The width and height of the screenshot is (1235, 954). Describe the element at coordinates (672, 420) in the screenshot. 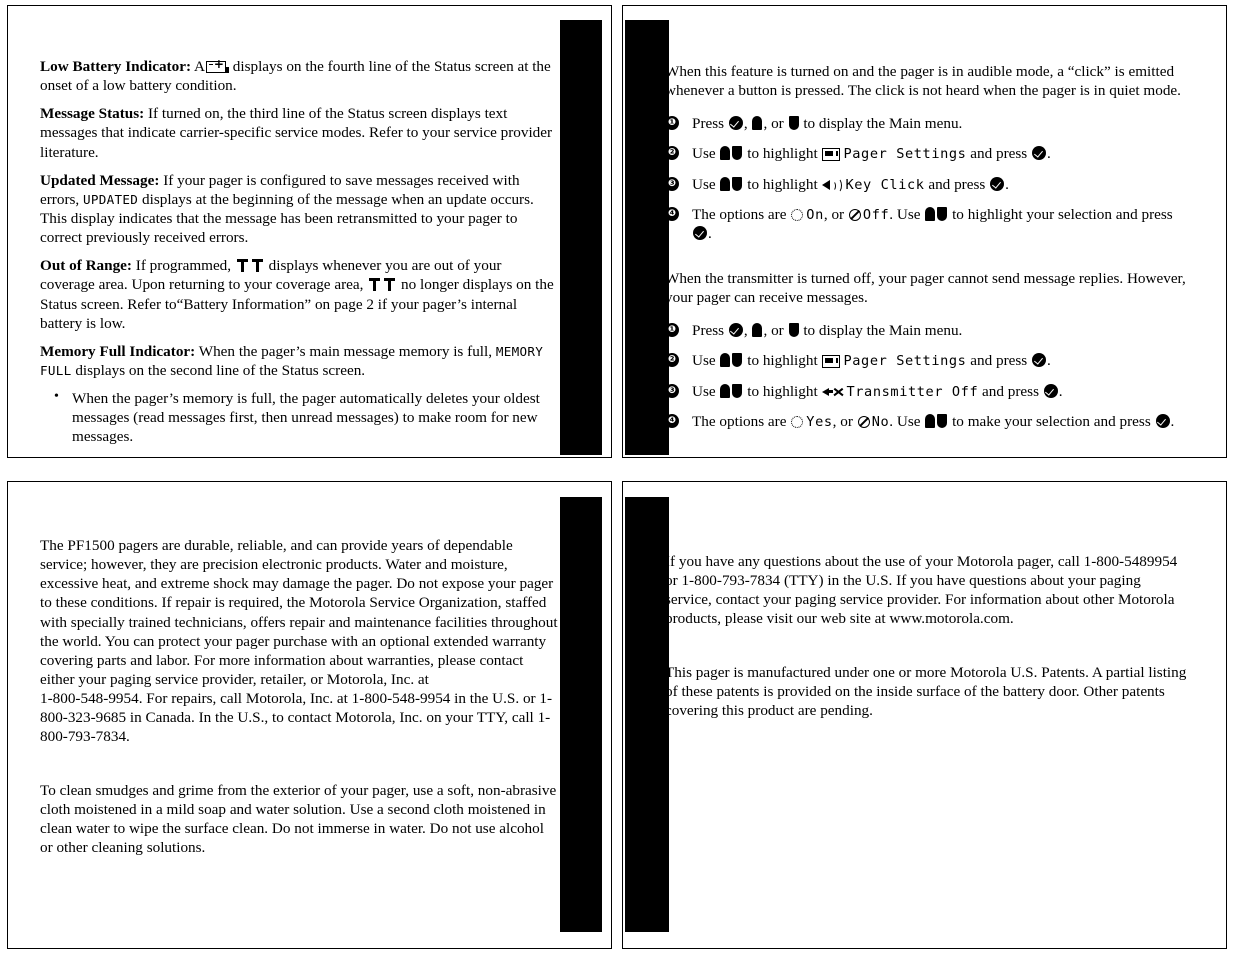

I see `step-number-badge: ❹` at that location.